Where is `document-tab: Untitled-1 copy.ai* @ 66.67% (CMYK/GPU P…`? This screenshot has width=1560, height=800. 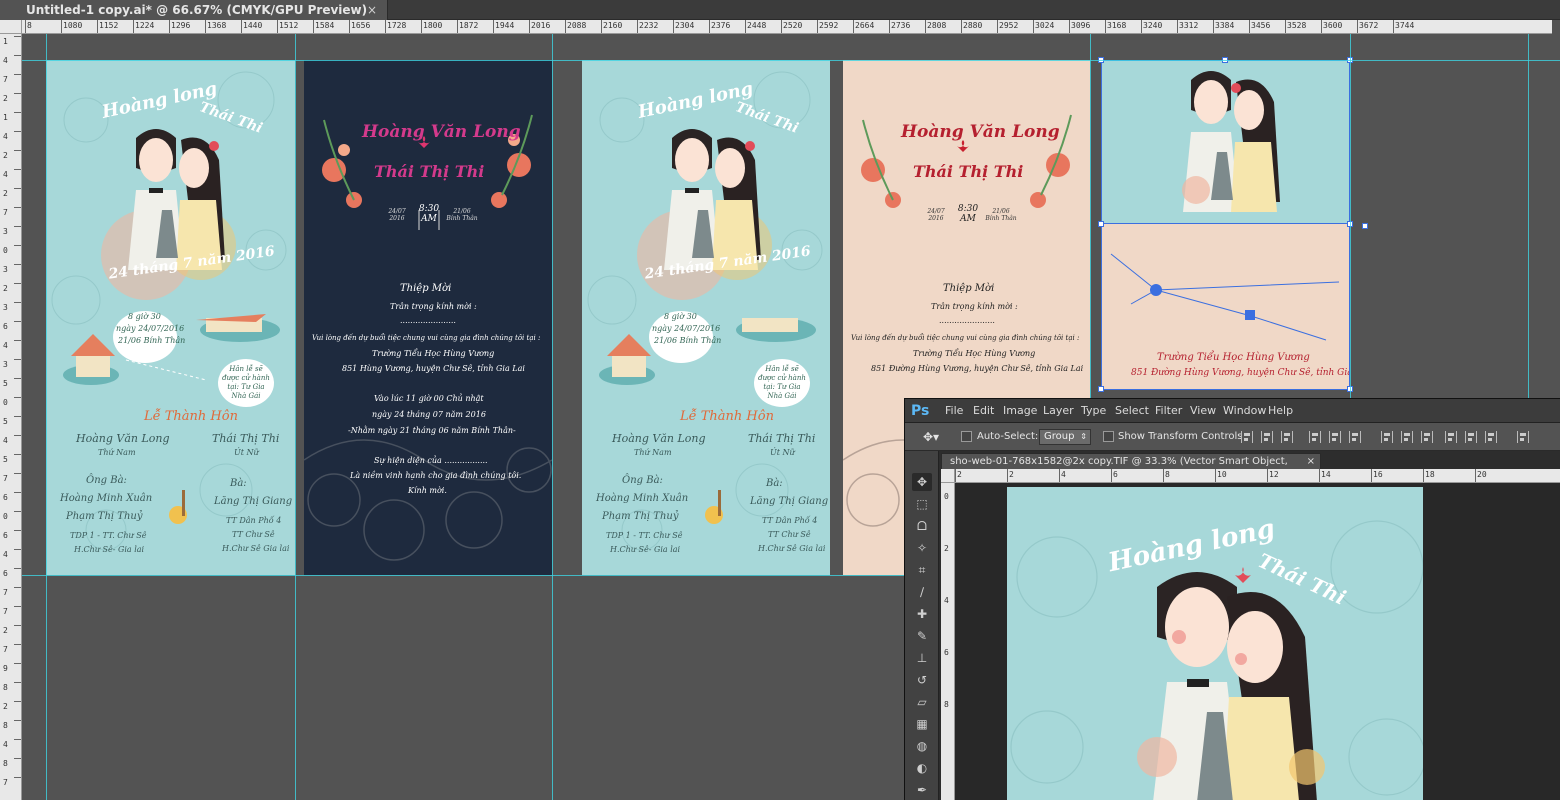 document-tab: Untitled-1 copy.ai* @ 66.67% (CMYK/GPU P… is located at coordinates (194, 10).